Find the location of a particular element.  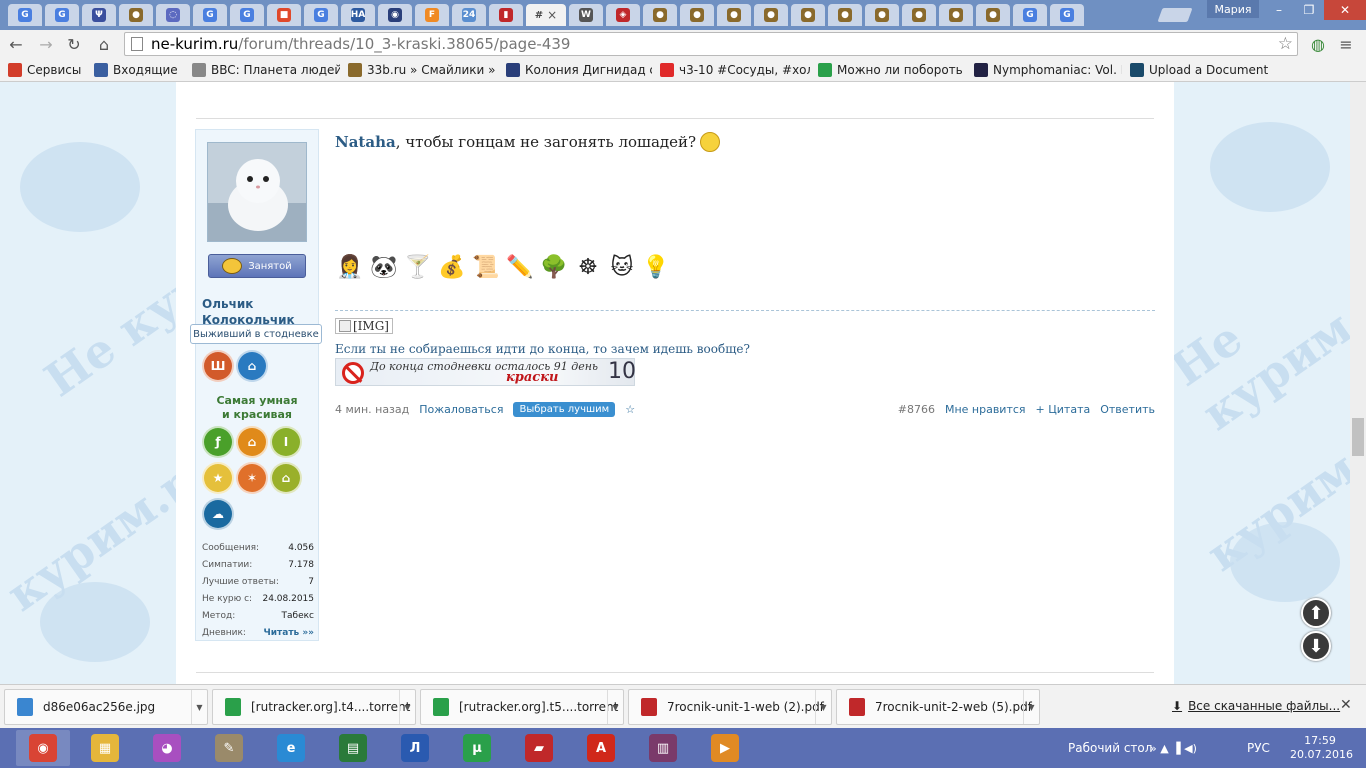

bookmark-star-icon: ☆ is located at coordinates (1285, 44).